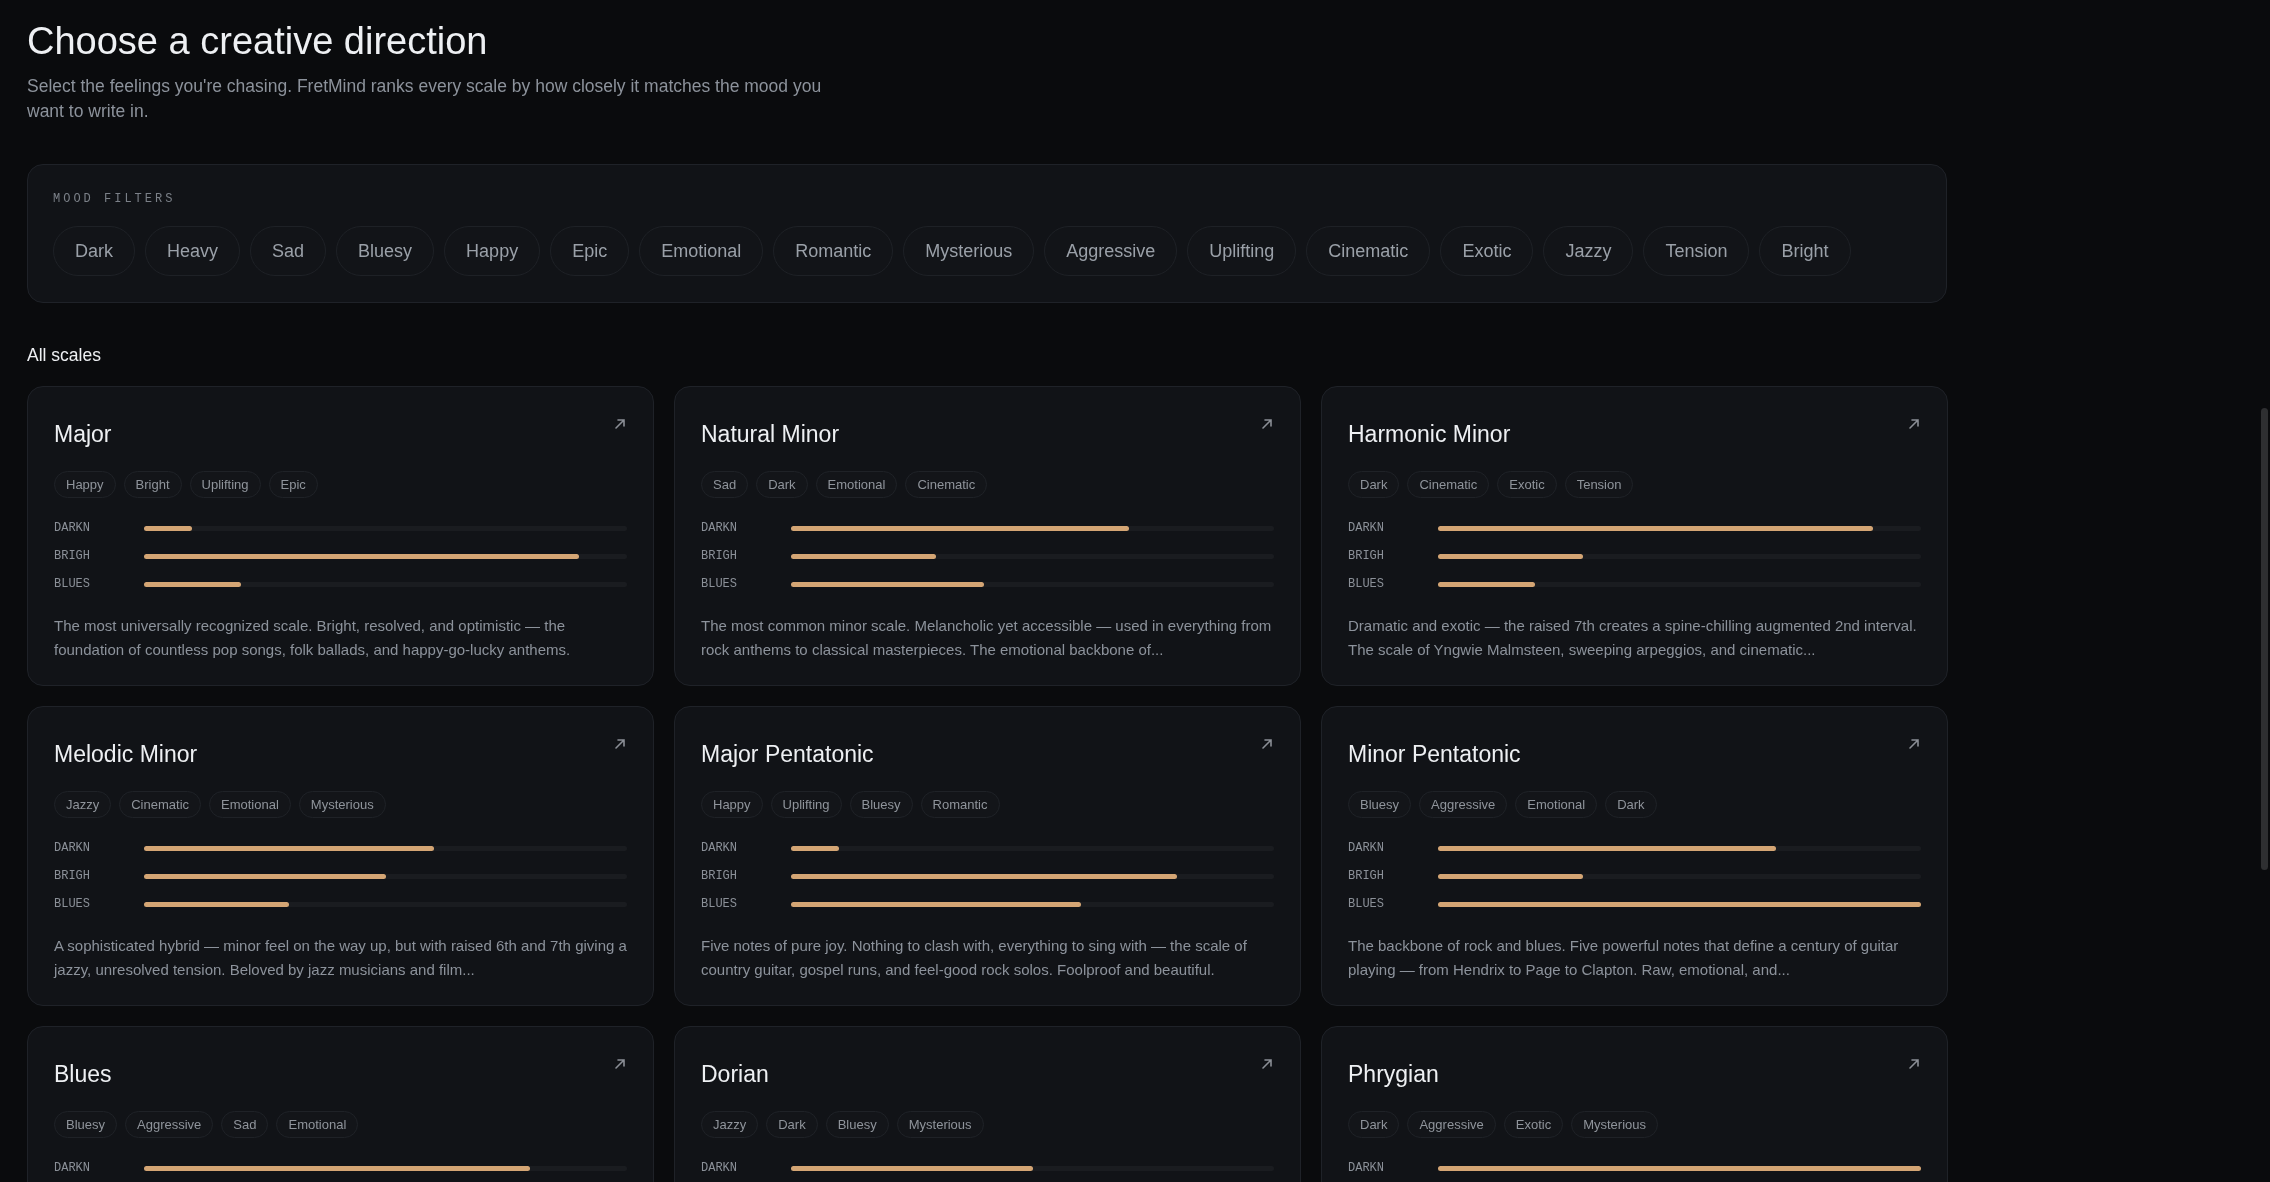 This screenshot has height=1182, width=2270. I want to click on mood-tag: Tension, so click(1599, 484).